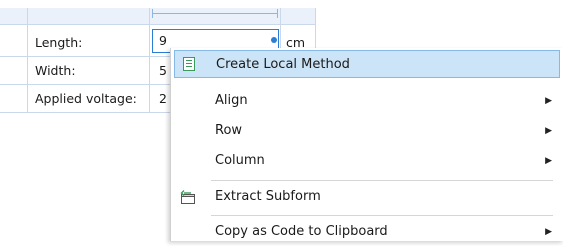  Describe the element at coordinates (55, 70) in the screenshot. I see `width-label: Width:` at that location.